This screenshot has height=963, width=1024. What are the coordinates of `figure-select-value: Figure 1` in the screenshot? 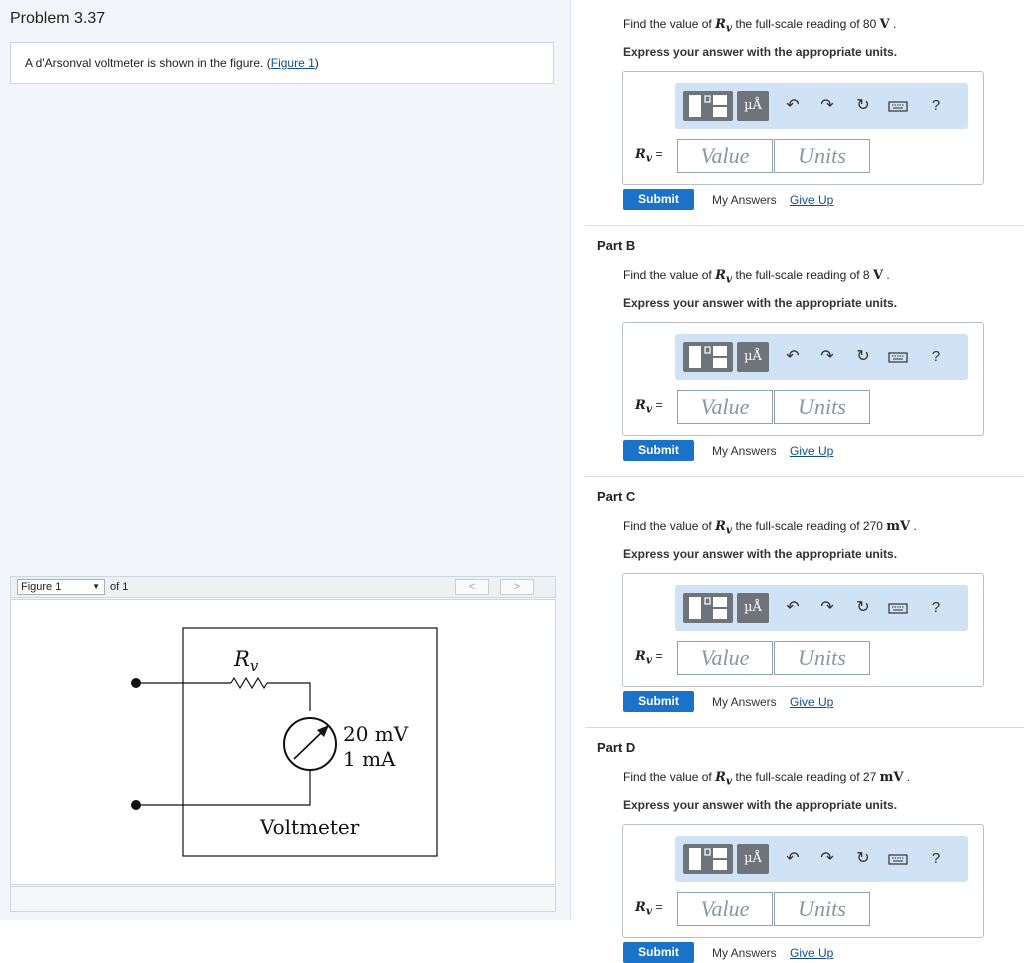 It's located at (41, 587).